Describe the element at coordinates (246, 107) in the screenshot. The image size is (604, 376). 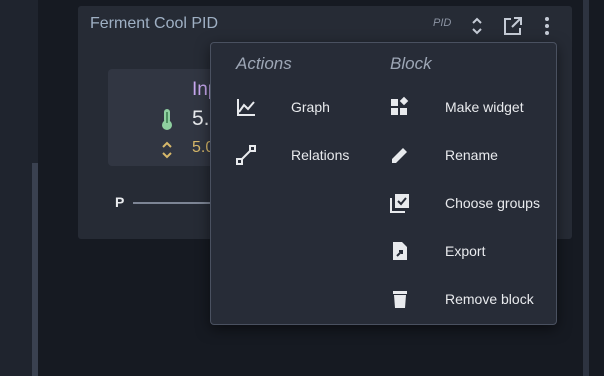
I see `chart-line-icon` at that location.